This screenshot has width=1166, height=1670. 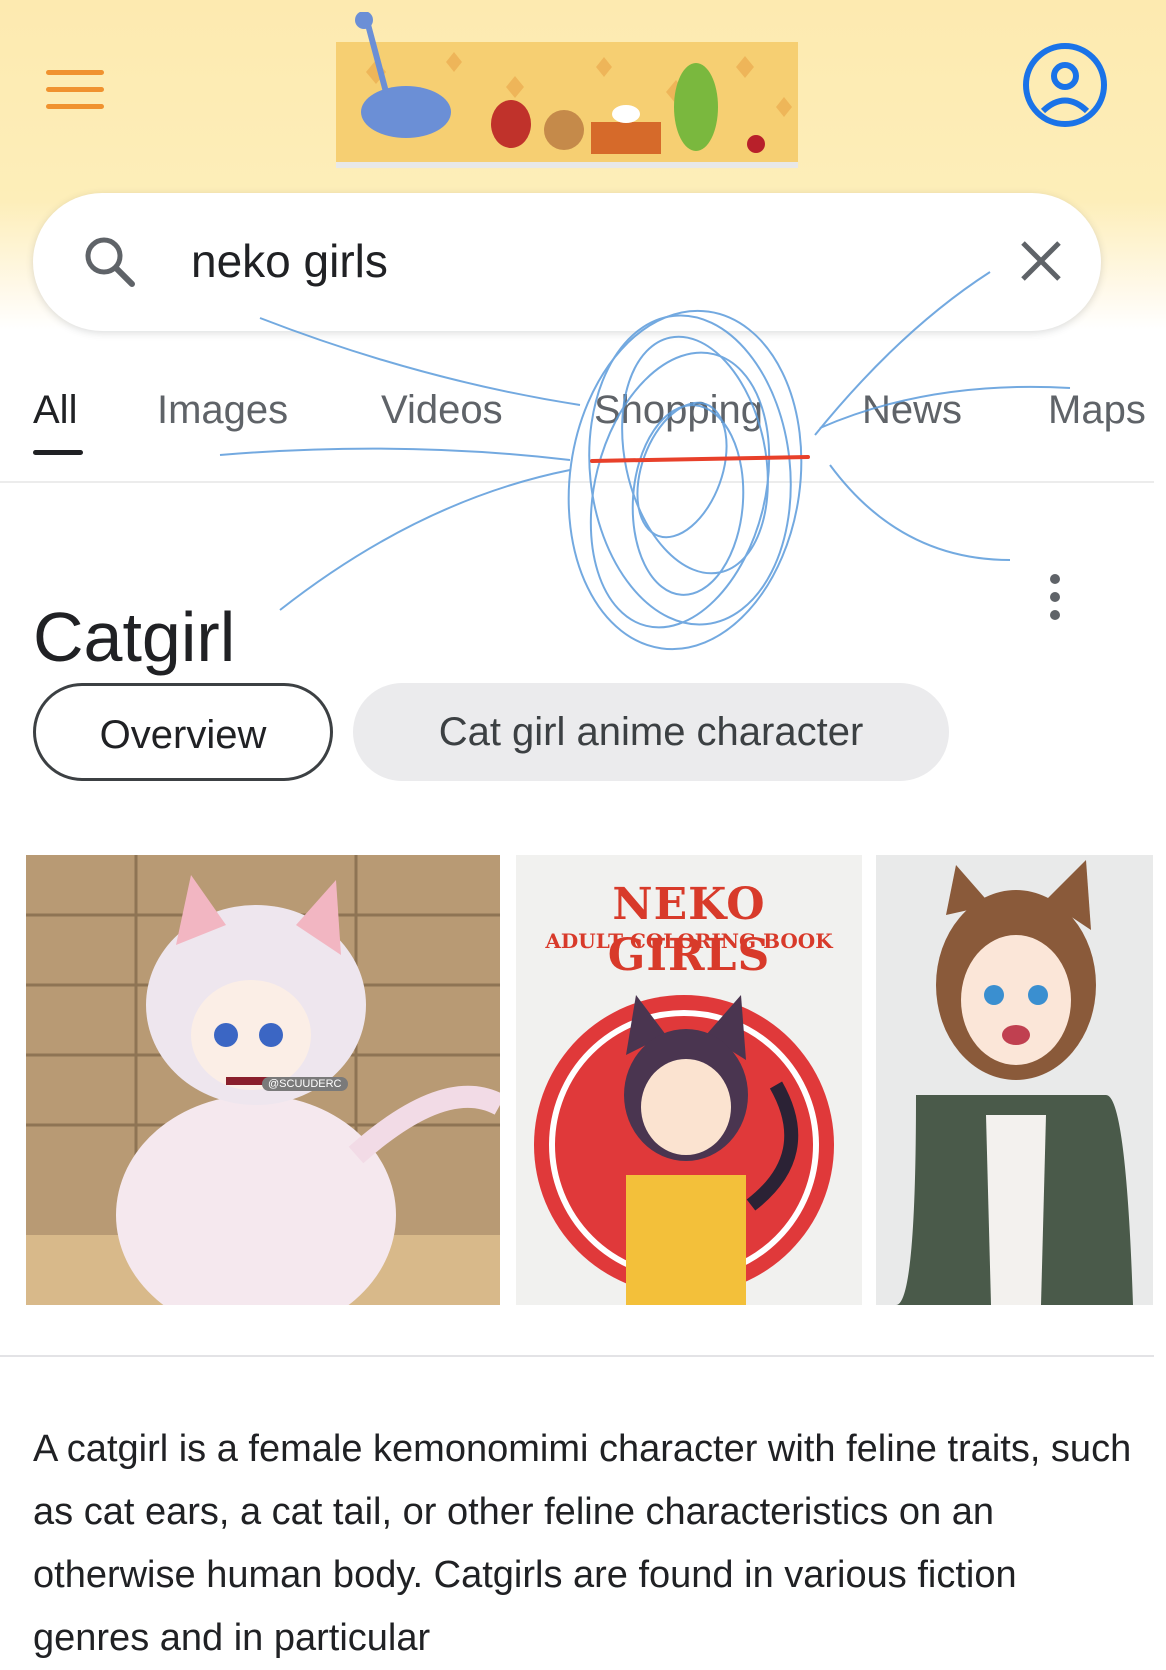 What do you see at coordinates (577, 1356) in the screenshot?
I see `content-divider` at bounding box center [577, 1356].